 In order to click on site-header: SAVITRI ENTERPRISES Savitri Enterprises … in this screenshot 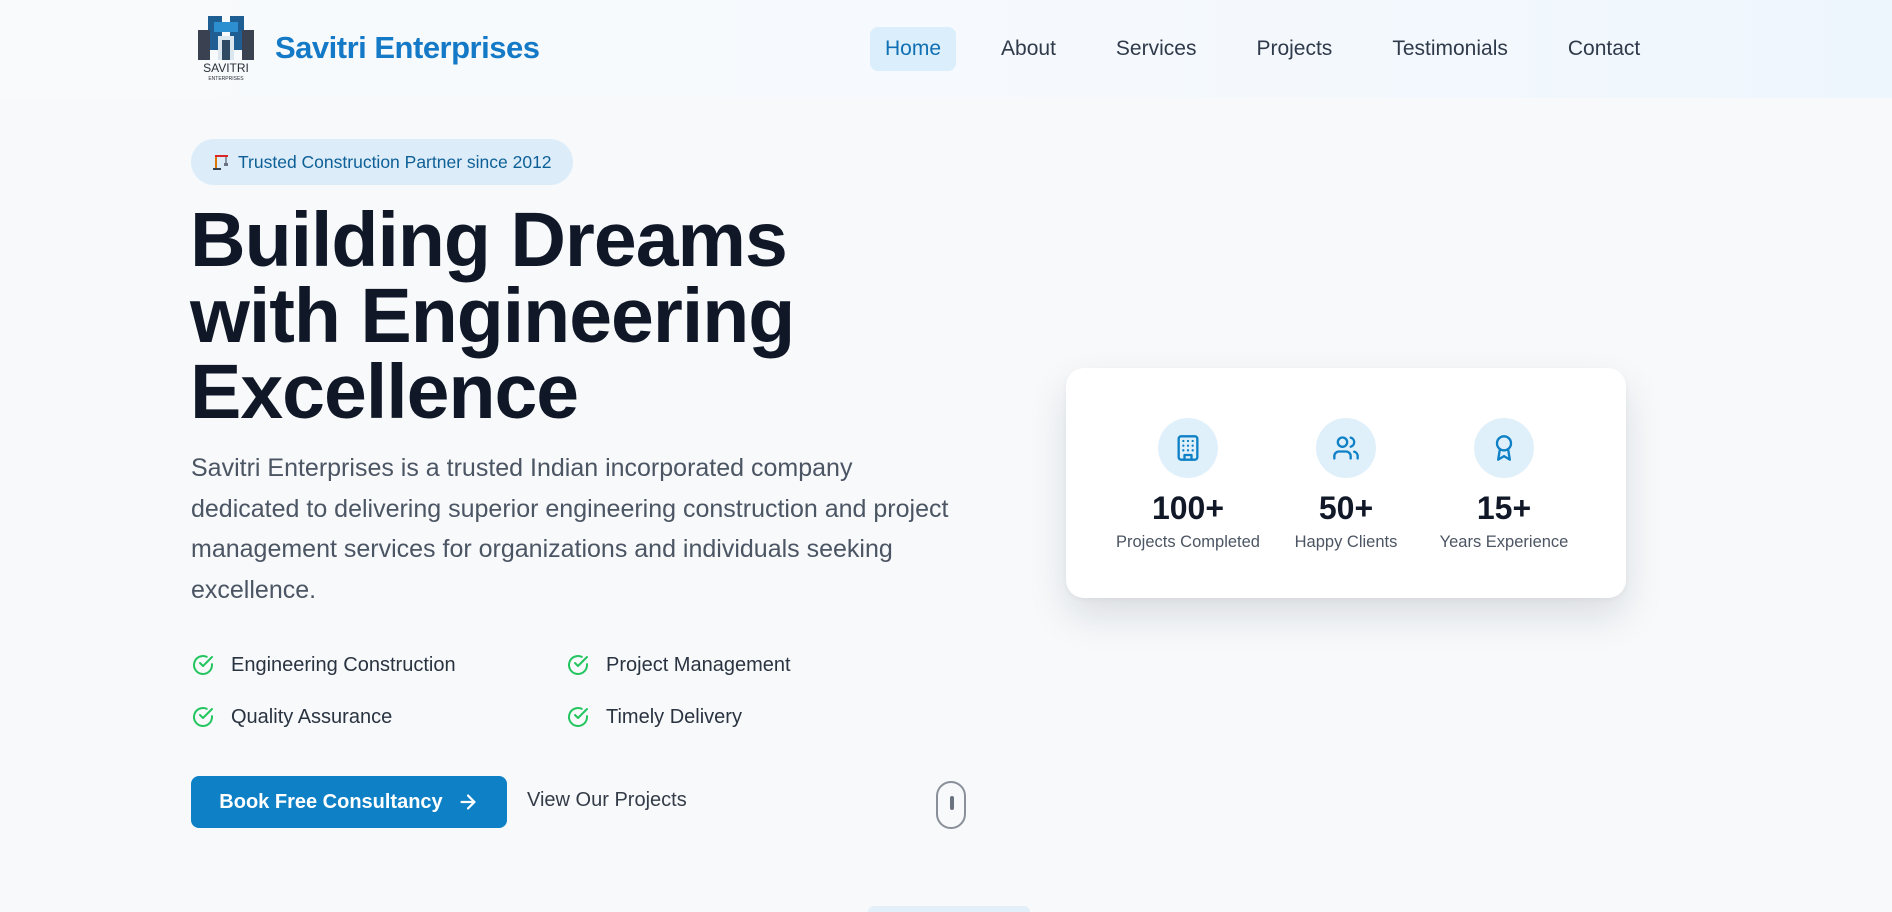, I will do `click(946, 49)`.